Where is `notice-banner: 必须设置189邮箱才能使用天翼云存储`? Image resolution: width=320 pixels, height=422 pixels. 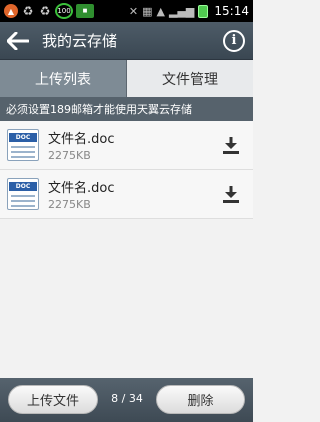 notice-banner: 必须设置189邮箱才能使用天翼云存储 is located at coordinates (126, 109).